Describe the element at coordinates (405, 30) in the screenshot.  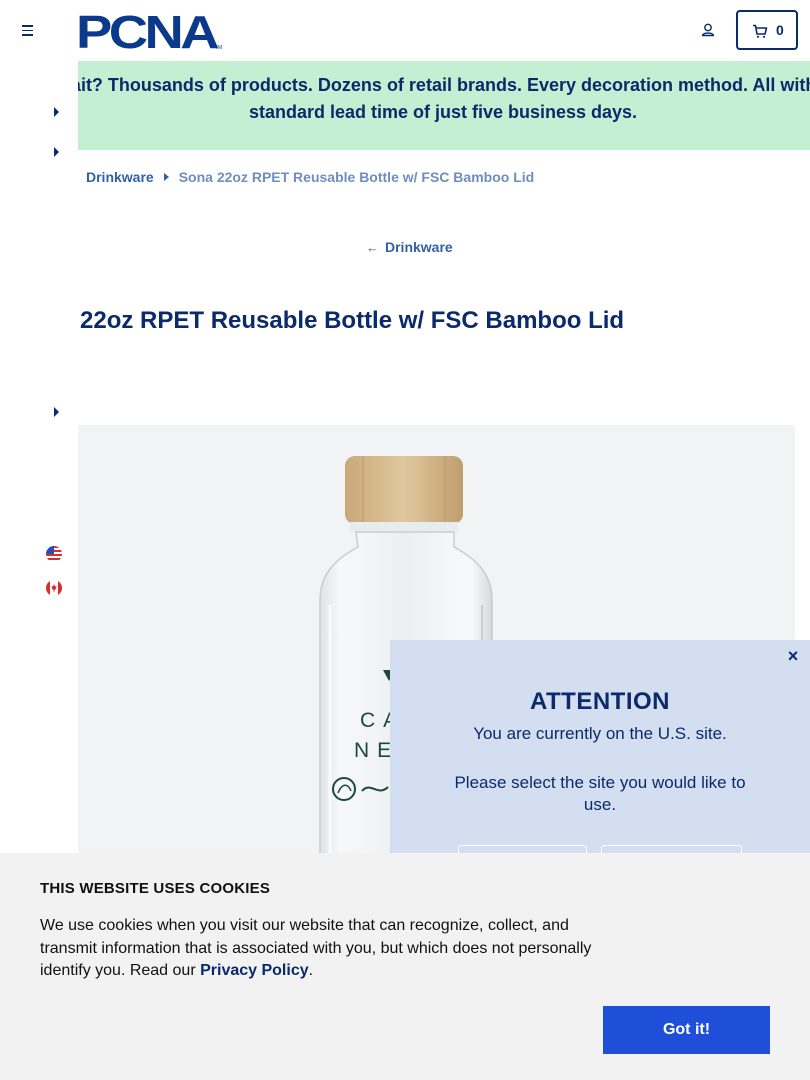
I see `site-header: PCNA TM 0` at that location.